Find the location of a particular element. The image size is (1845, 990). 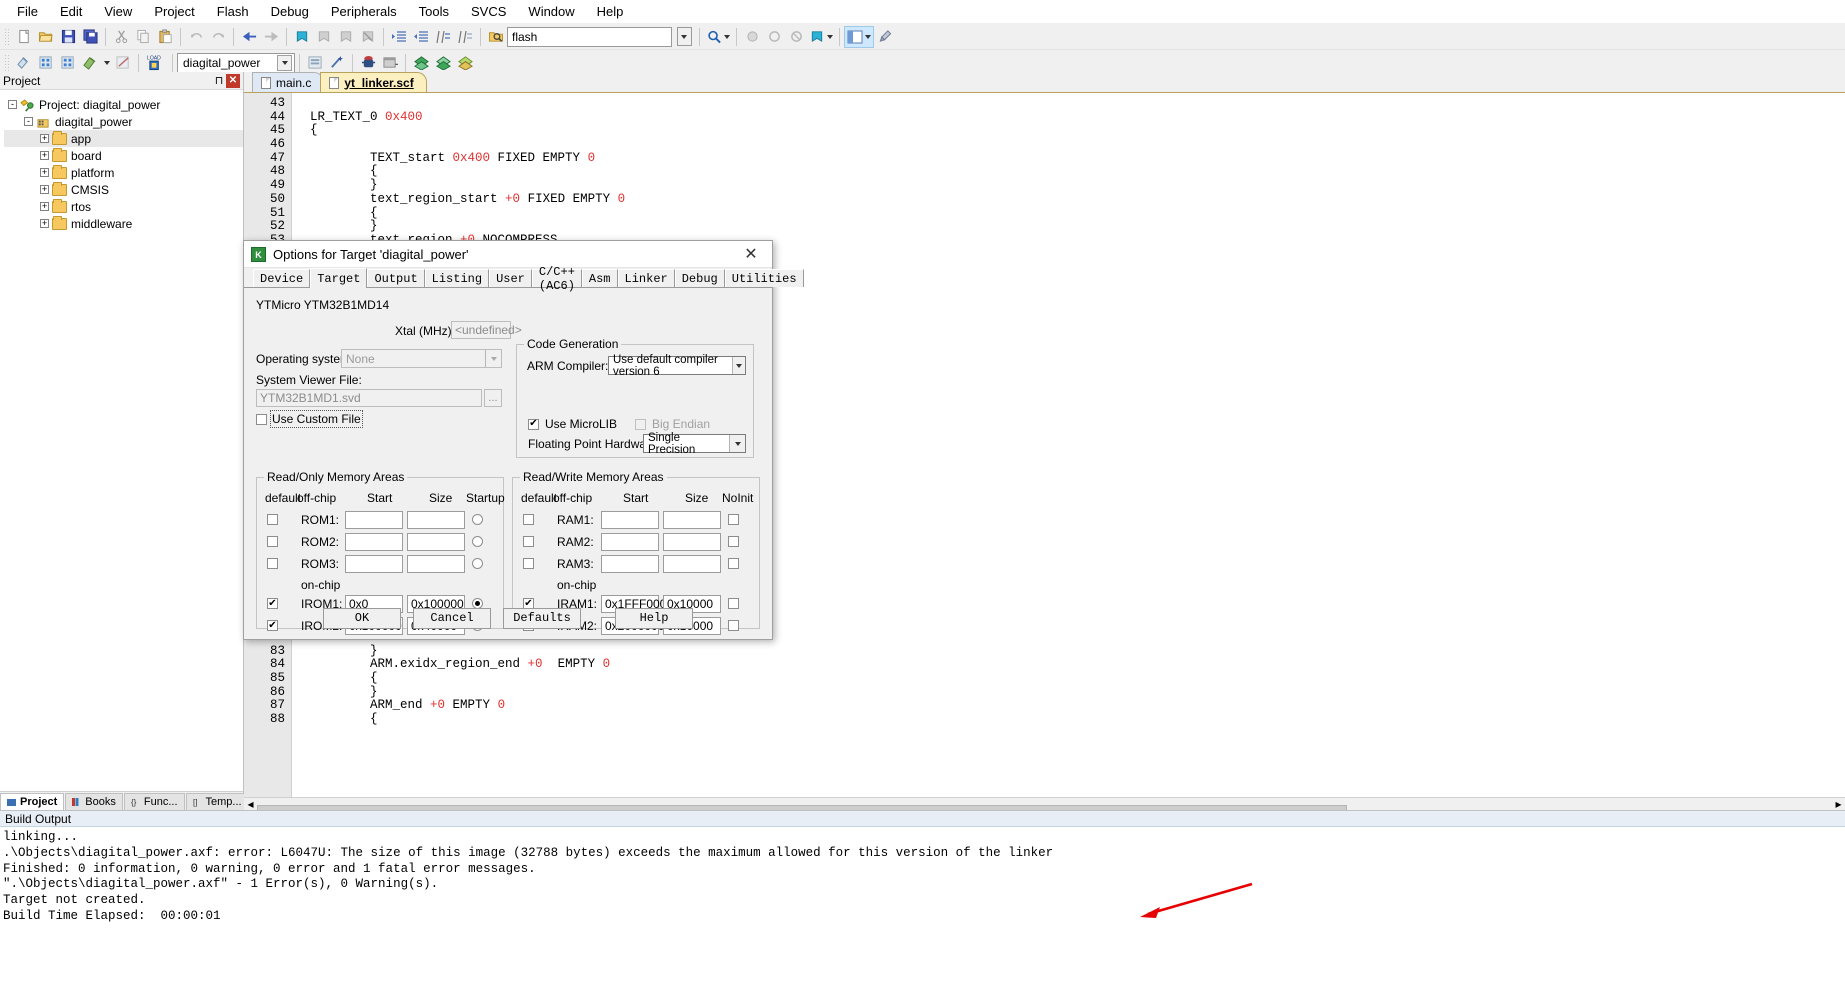

find-input: flash is located at coordinates (589, 36).